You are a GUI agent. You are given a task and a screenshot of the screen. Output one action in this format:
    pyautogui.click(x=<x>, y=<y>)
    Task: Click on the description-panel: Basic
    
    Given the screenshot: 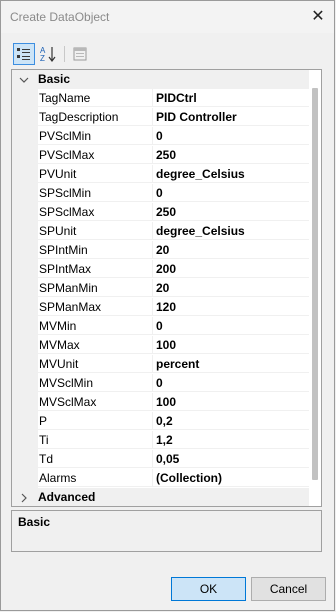 What is the action you would take?
    pyautogui.click(x=166, y=531)
    